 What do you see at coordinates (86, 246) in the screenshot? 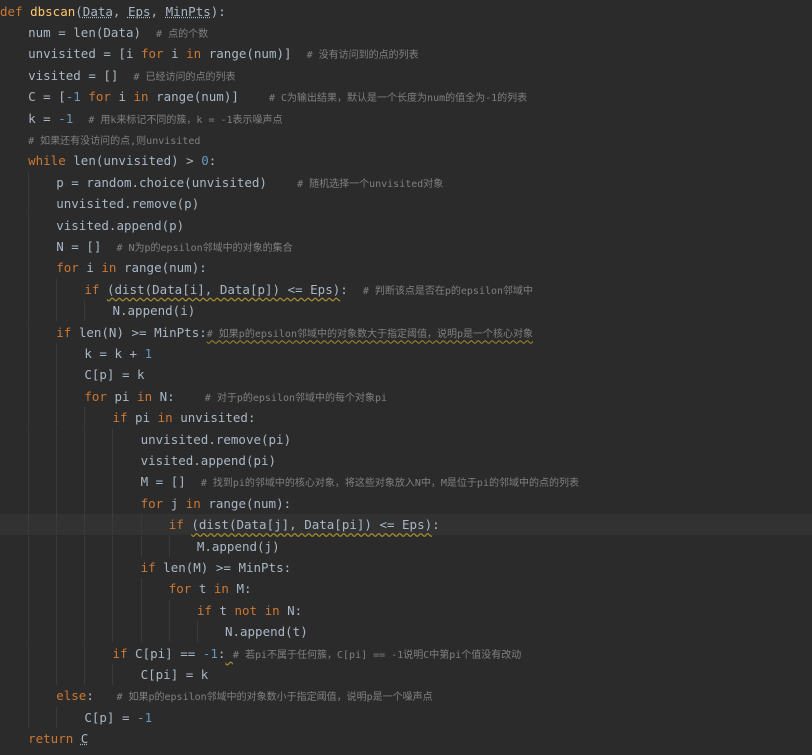
I see `code-token-text: N = []` at bounding box center [86, 246].